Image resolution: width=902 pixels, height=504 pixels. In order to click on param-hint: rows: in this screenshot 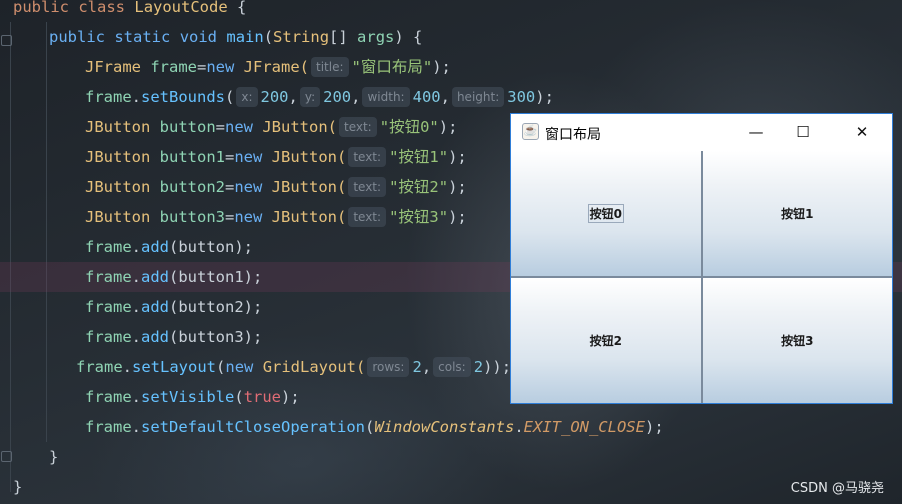, I will do `click(388, 366)`.